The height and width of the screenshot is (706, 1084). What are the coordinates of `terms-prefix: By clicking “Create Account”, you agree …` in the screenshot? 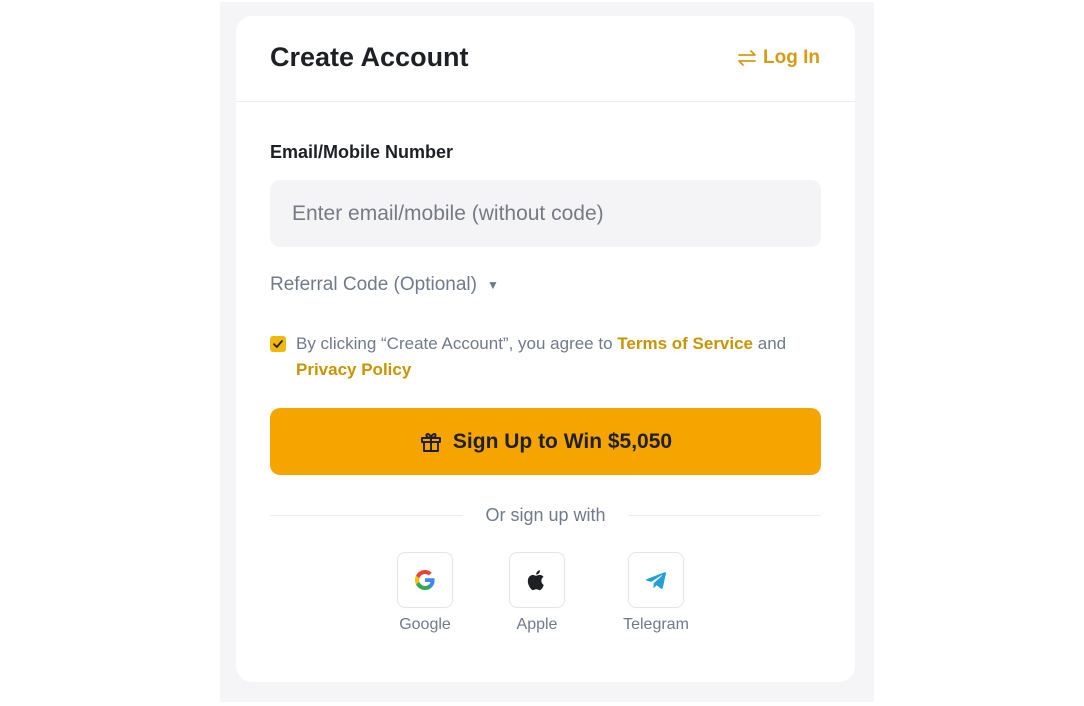 It's located at (457, 343).